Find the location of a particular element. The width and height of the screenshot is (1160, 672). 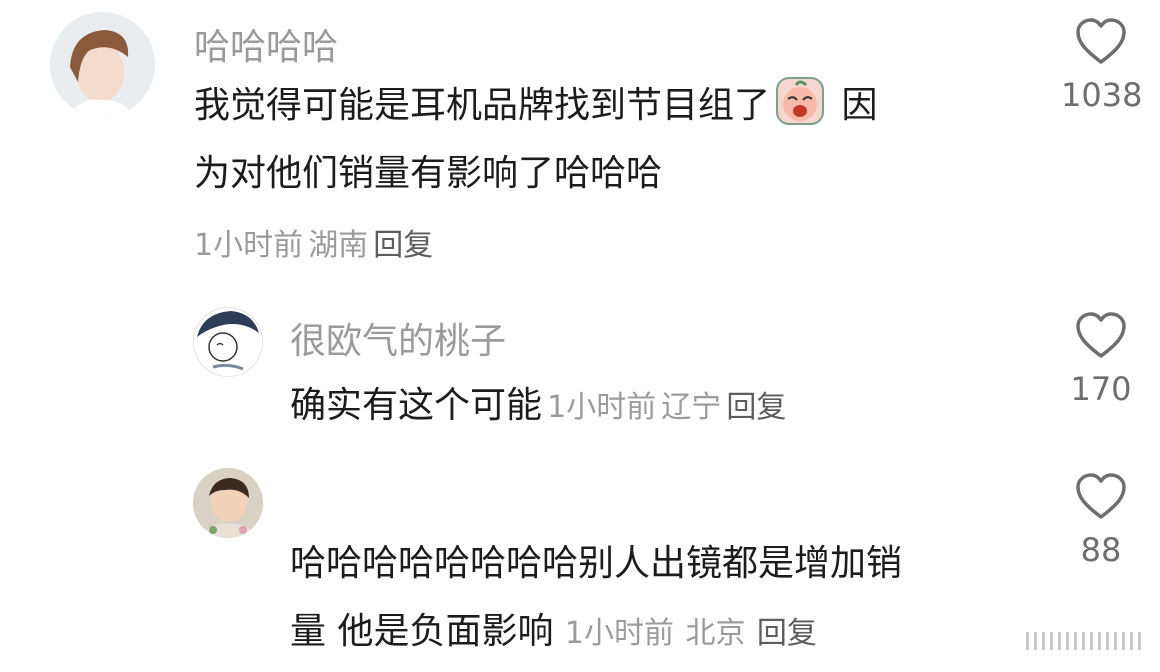

comment-text-line: 为对他们销量有影响了哈哈哈 is located at coordinates (428, 173).